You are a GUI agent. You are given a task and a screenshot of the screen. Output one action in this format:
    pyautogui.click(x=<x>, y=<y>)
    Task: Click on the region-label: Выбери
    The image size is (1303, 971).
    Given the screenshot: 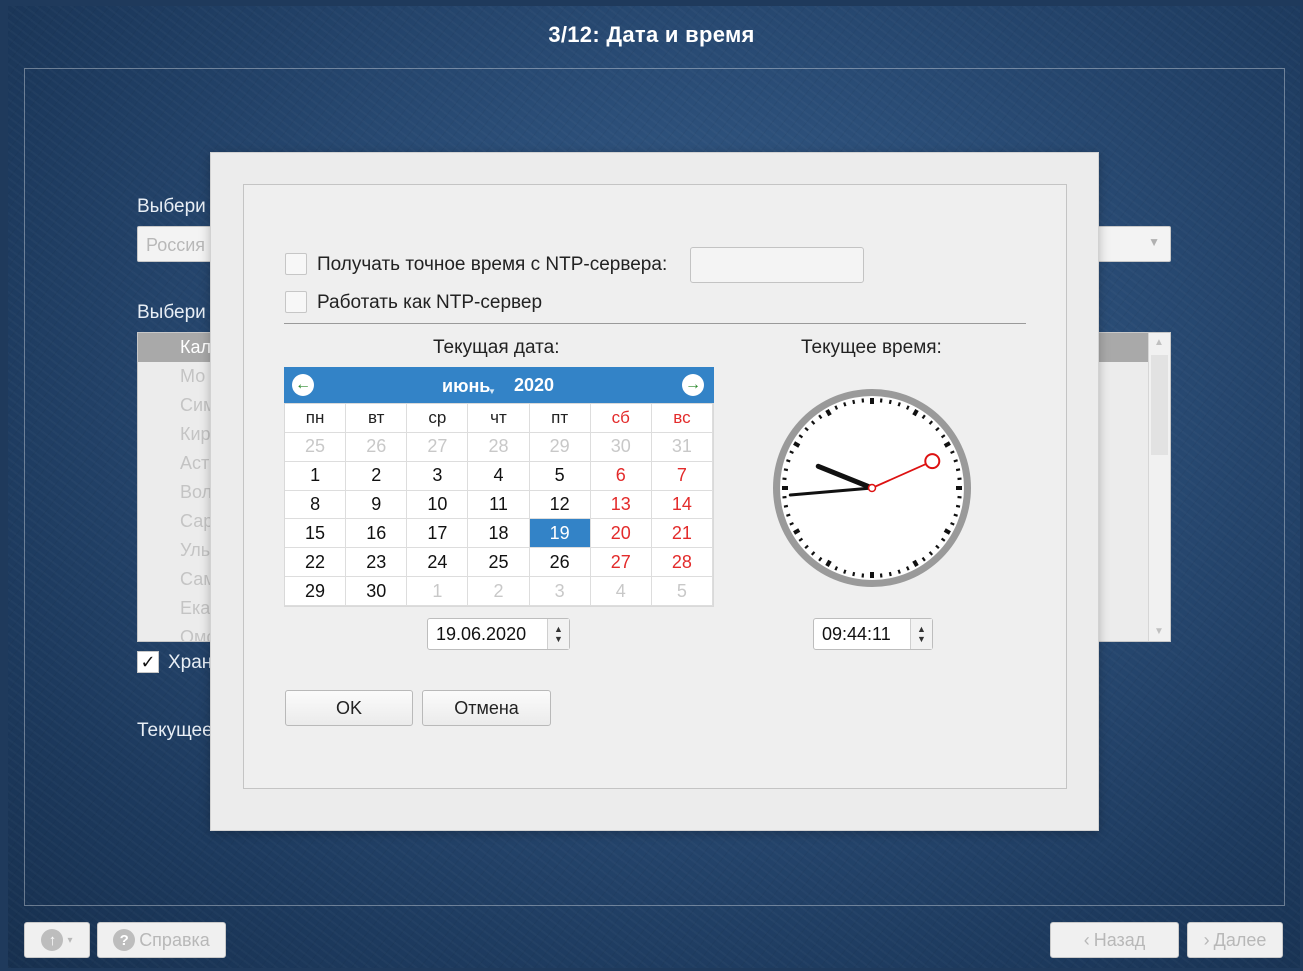 What is the action you would take?
    pyautogui.click(x=171, y=206)
    